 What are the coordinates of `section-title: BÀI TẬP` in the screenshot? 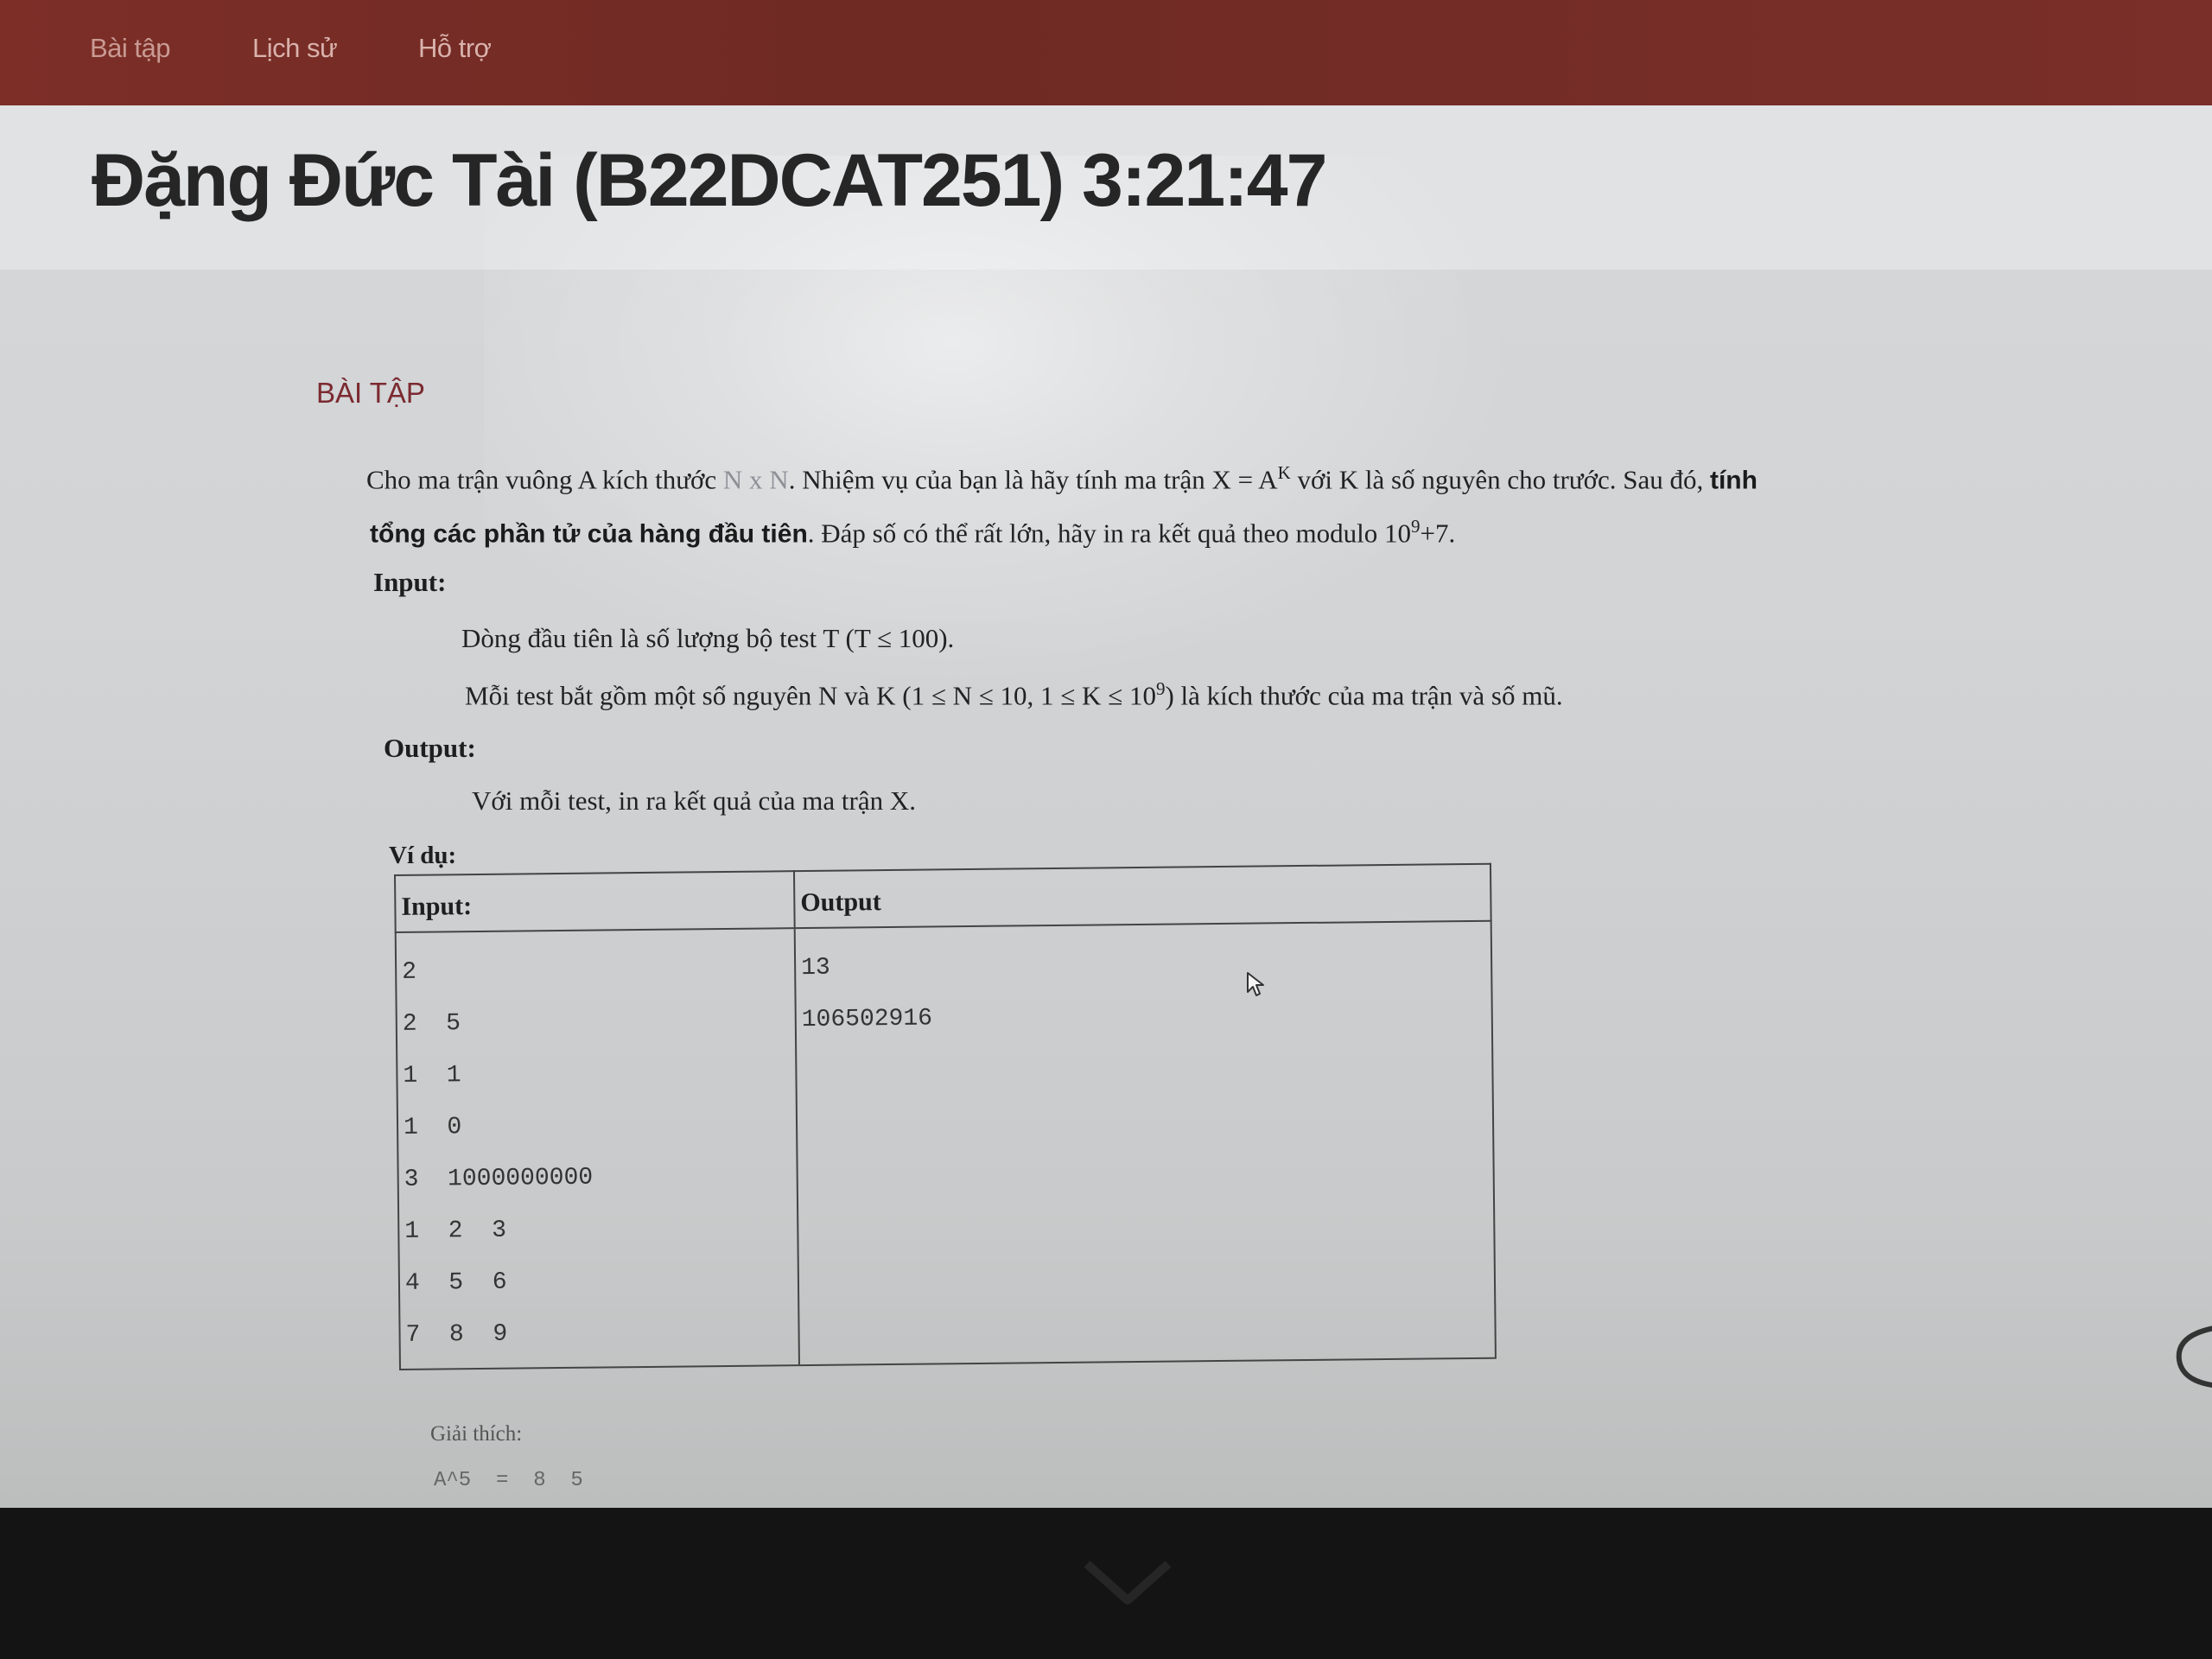 It's located at (370, 393).